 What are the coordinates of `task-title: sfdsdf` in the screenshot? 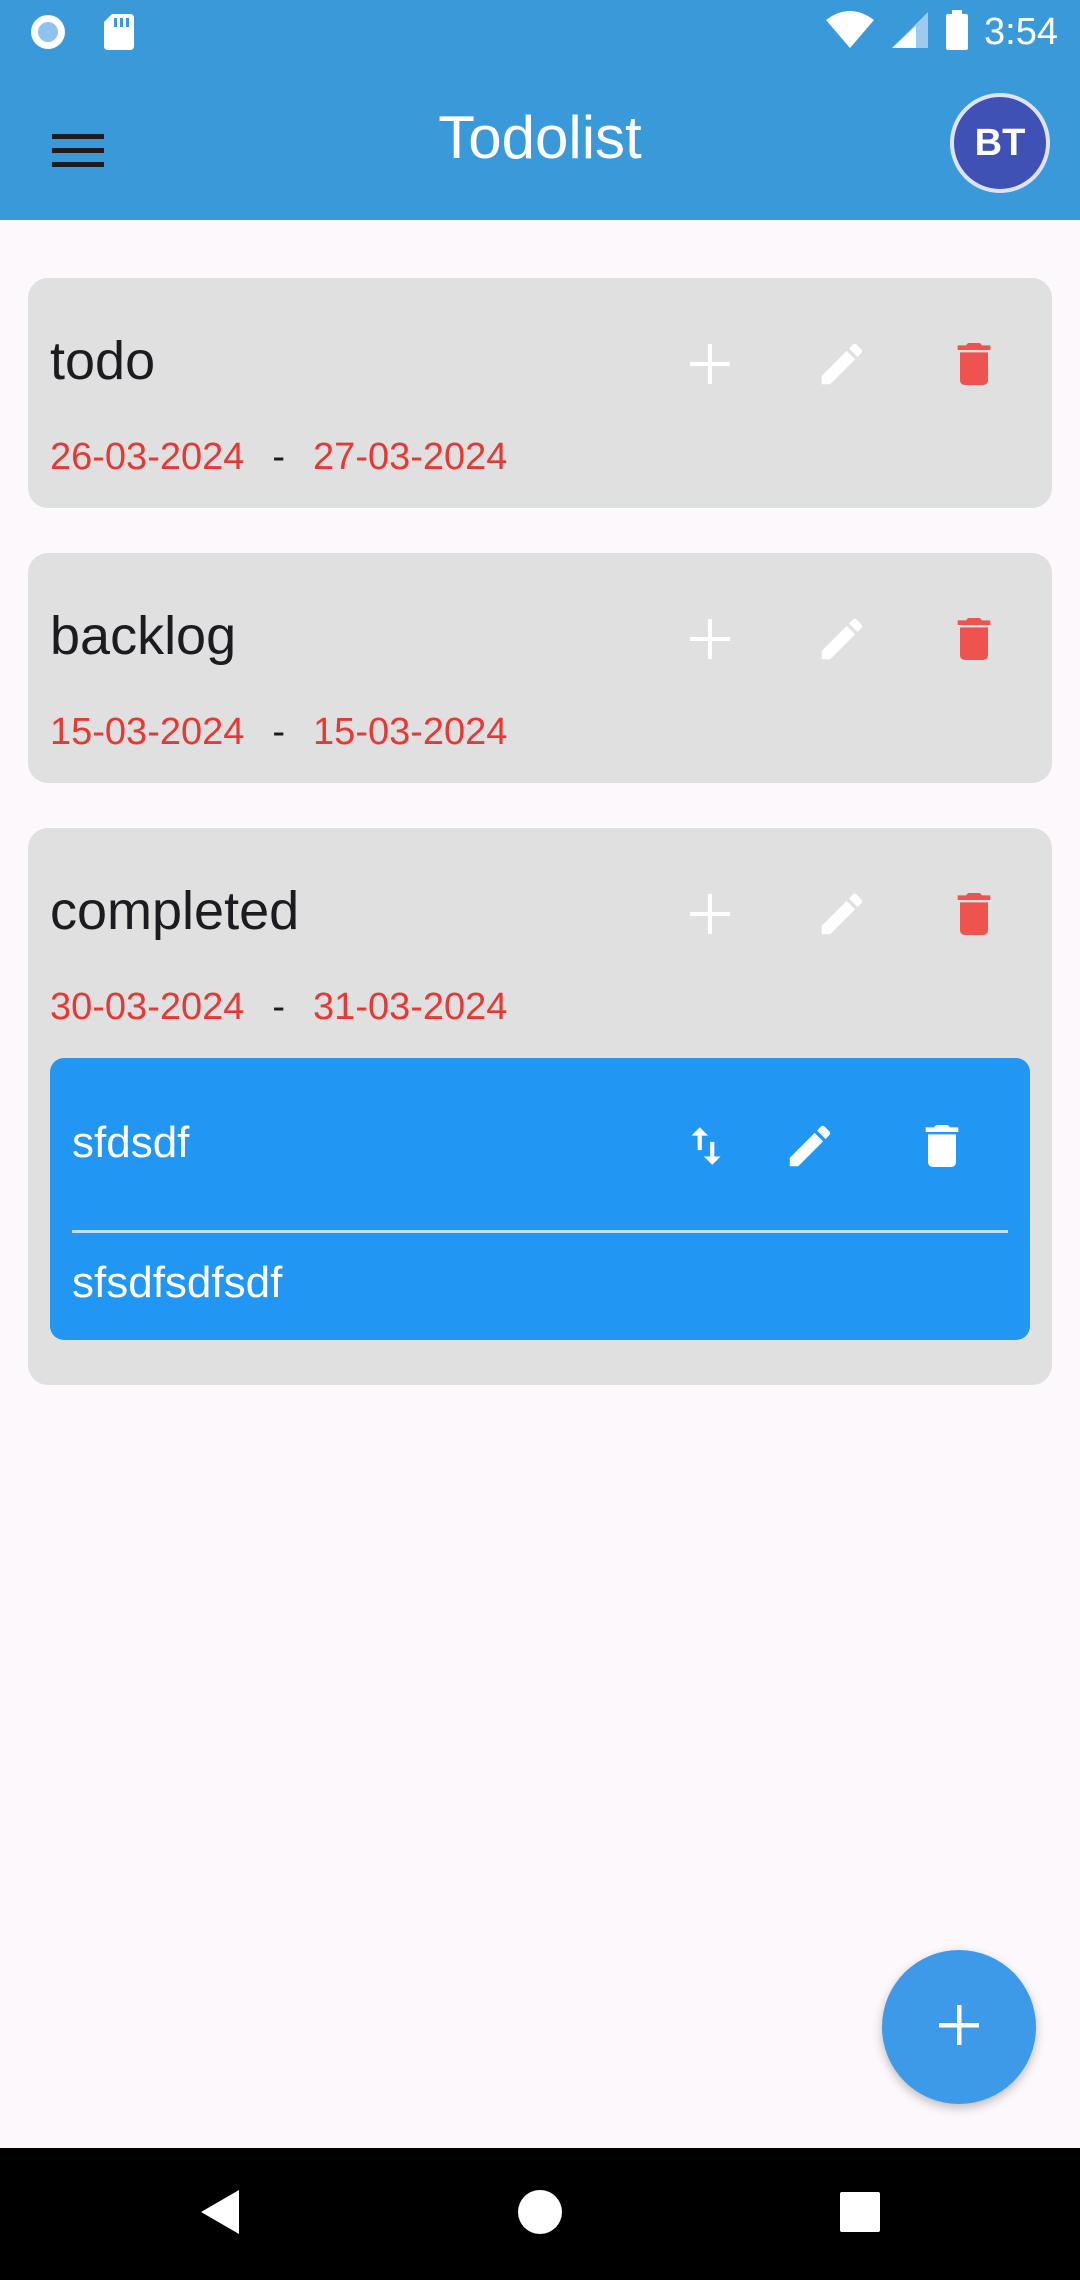 It's located at (131, 1142).